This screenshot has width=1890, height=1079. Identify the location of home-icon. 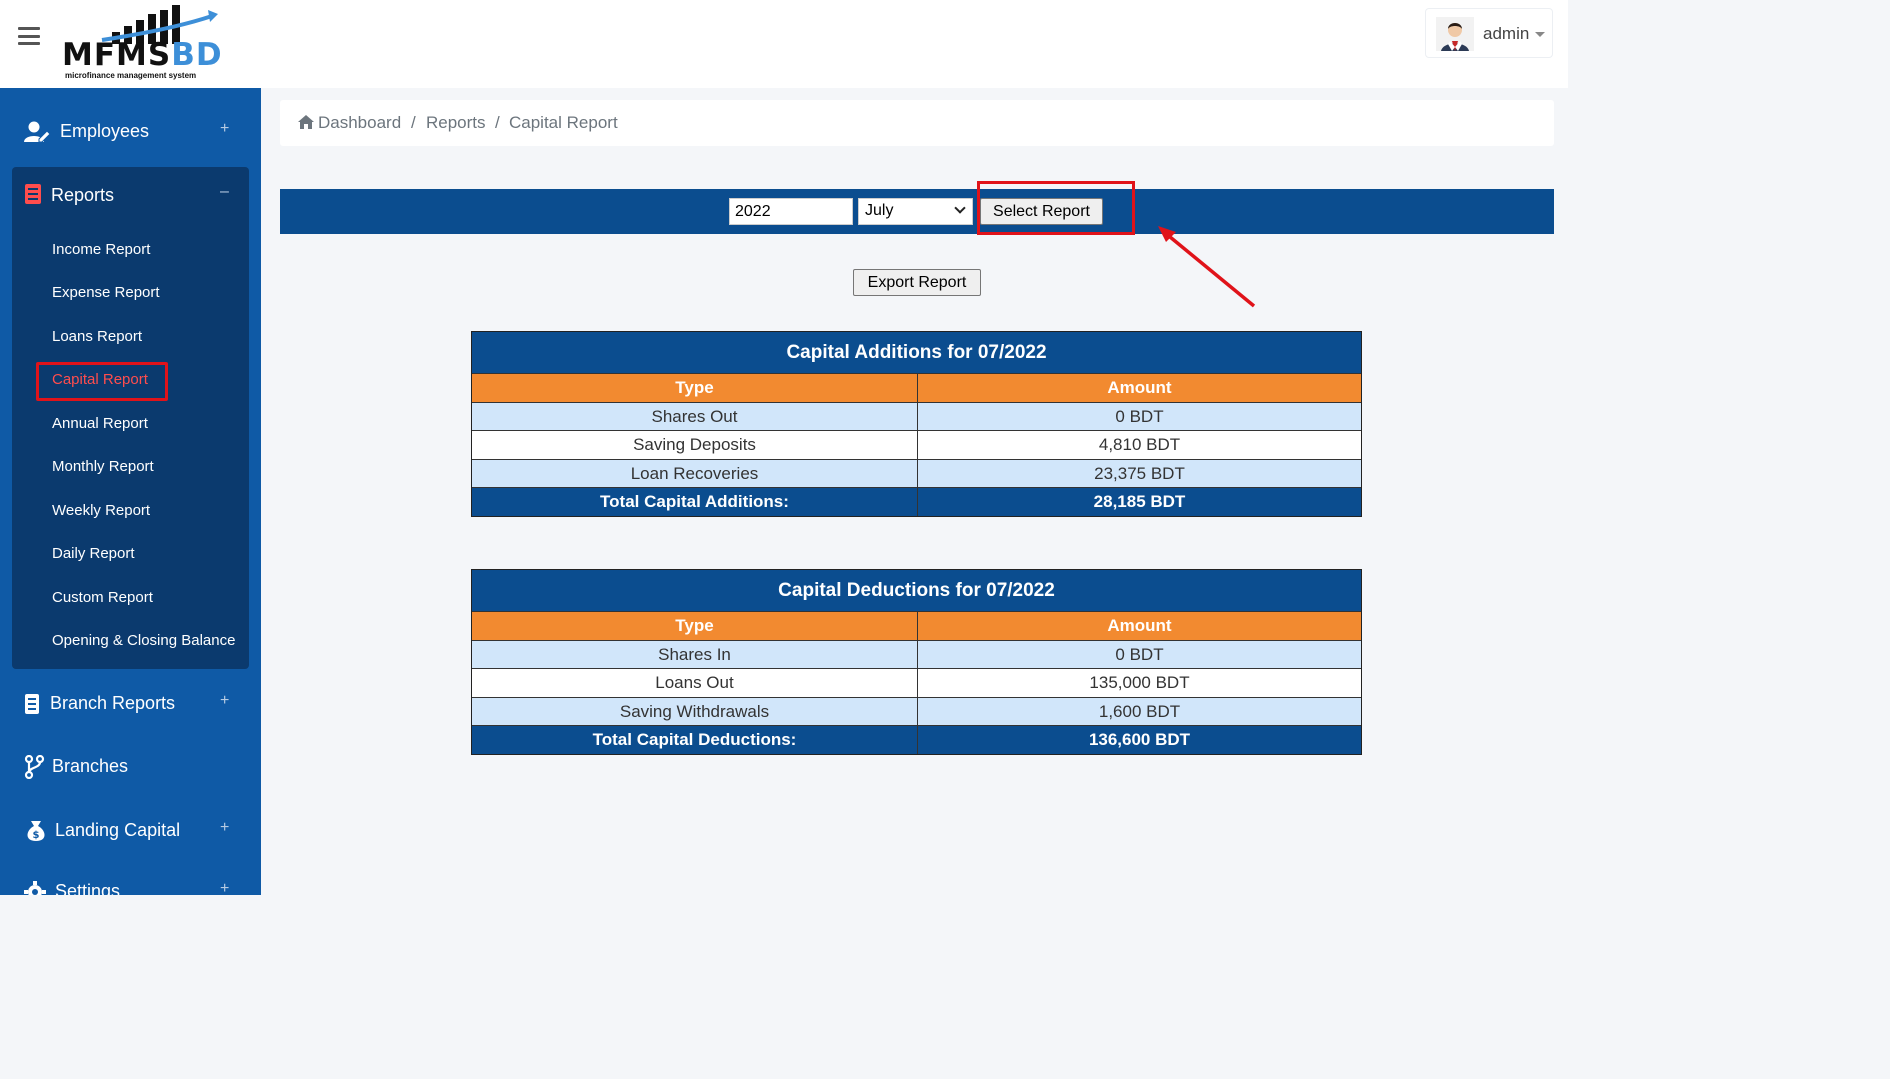
(306, 122).